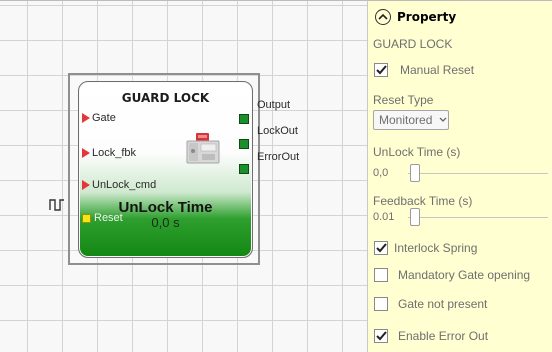 The image size is (552, 352). I want to click on enable-error-out-label: Enable Error Out, so click(443, 336).